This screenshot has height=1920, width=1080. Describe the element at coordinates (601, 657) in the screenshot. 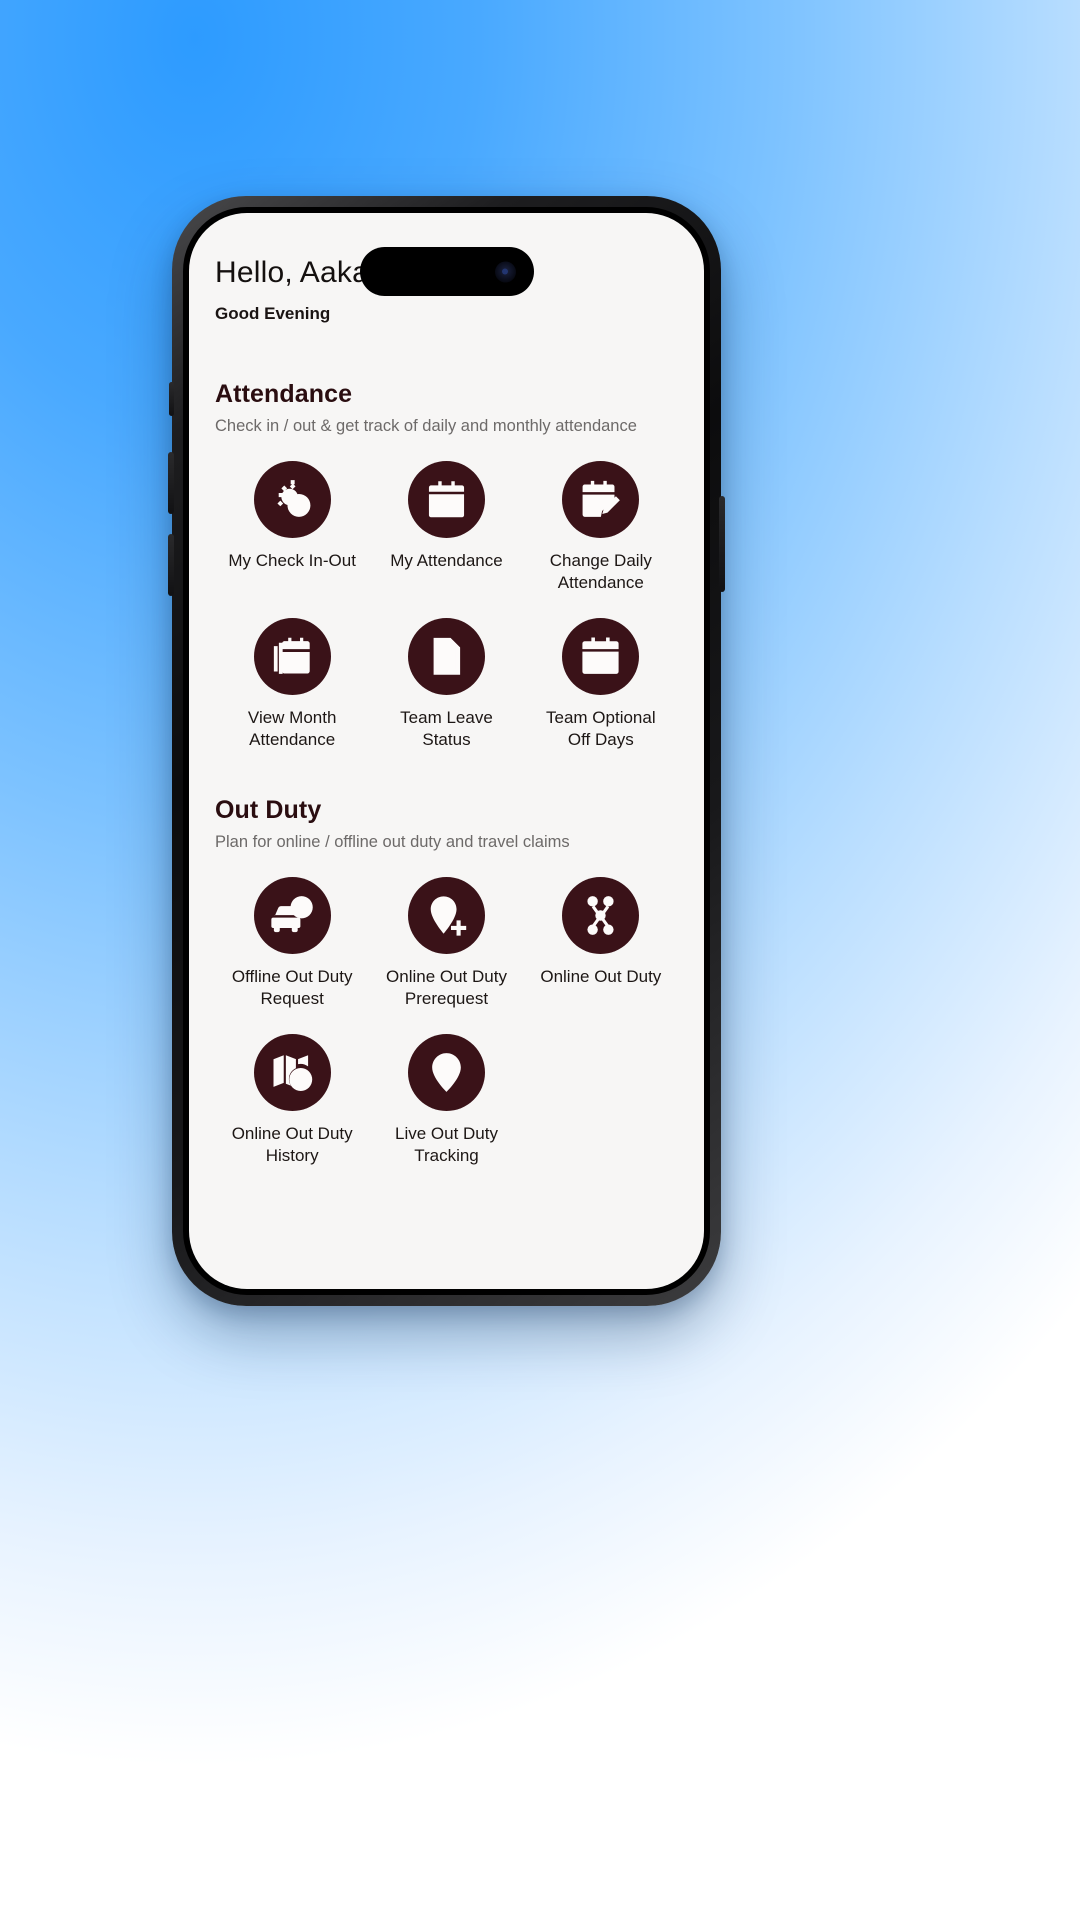

I see `calendar-grid-icon` at that location.